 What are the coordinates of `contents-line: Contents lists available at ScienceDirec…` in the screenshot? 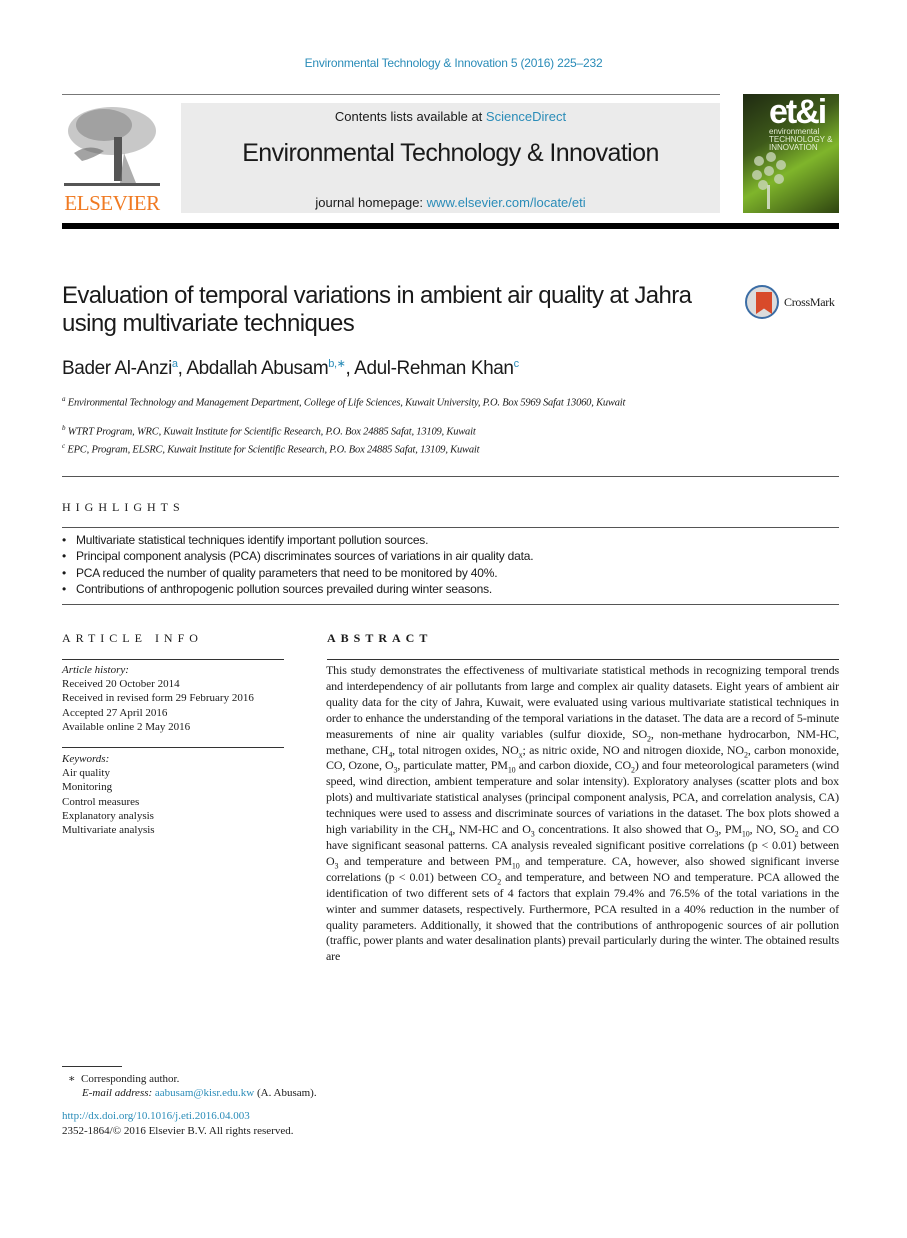 It's located at (450, 116).